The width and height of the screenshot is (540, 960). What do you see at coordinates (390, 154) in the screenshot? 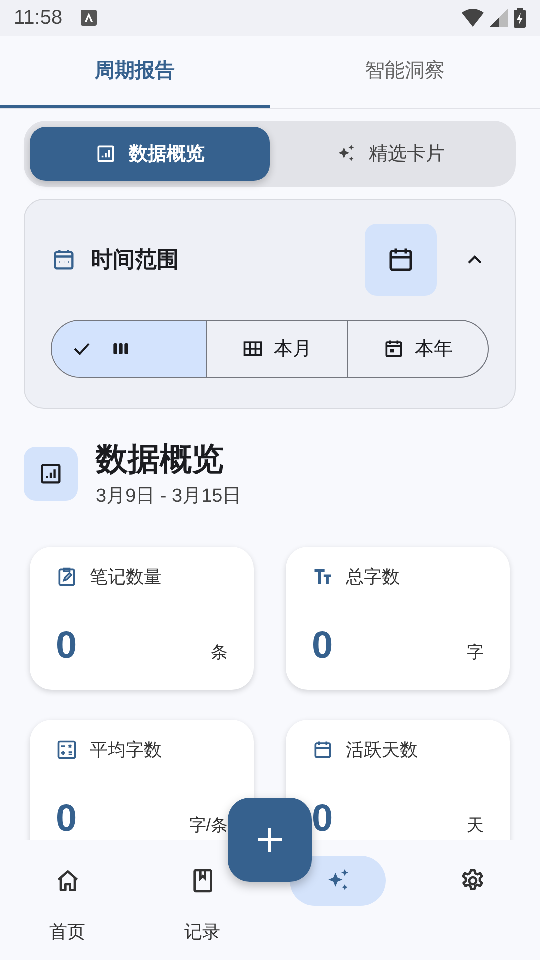
I see `view-toggle-button: 精选卡片` at bounding box center [390, 154].